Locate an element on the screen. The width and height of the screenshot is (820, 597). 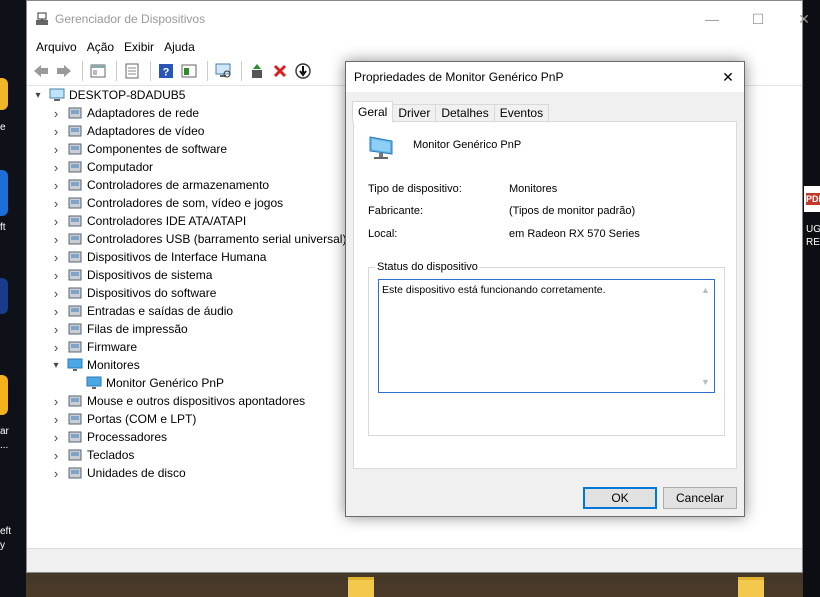
tree-item: › Dispositivos de Interface Humana is located at coordinates (187, 257).